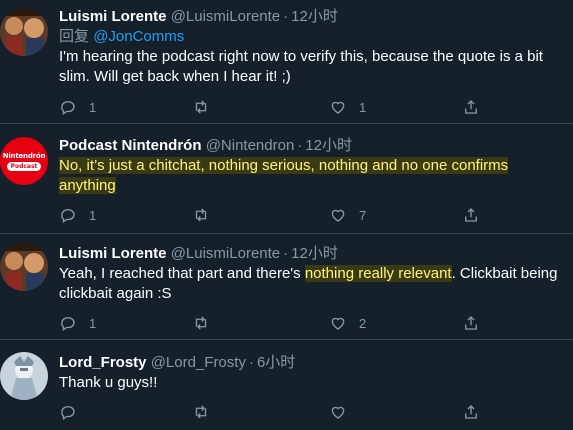  Describe the element at coordinates (347, 323) in the screenshot. I see `like-button: 2` at that location.